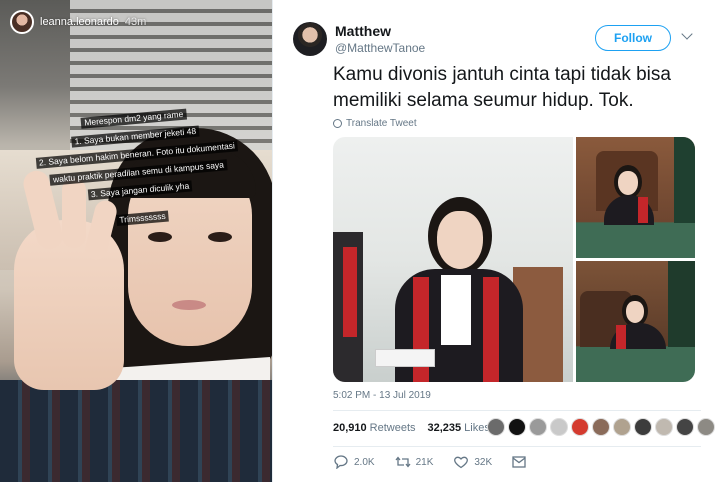 The height and width of the screenshot is (482, 720). Describe the element at coordinates (393, 428) in the screenshot. I see `retweets-label: Retweets` at that location.